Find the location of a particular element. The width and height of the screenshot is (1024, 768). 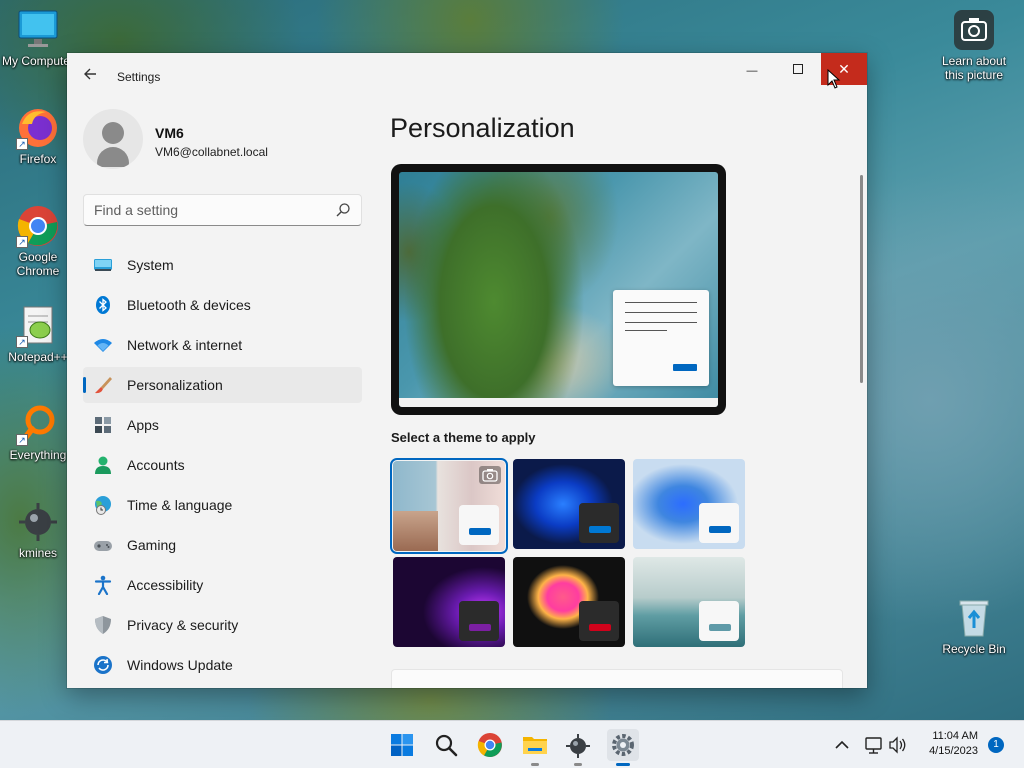

desktop-icon-learn-about-picture: Learn about this picture is located at coordinates (974, 45).